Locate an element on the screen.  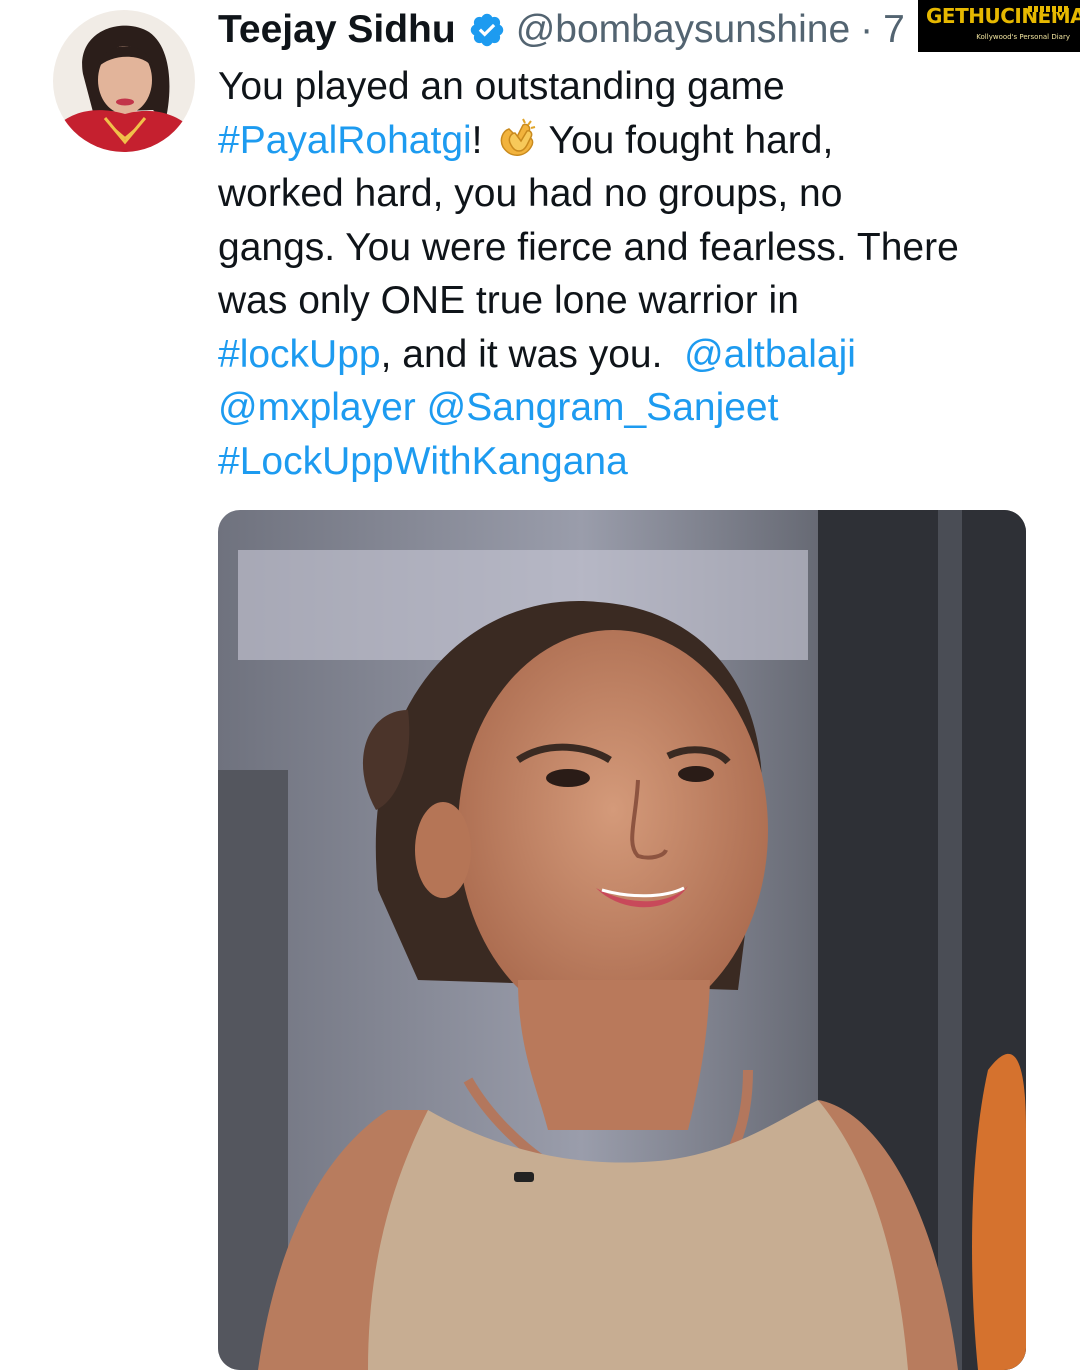
mention-link: @Sangram_Sanjeet is located at coordinates (603, 407).